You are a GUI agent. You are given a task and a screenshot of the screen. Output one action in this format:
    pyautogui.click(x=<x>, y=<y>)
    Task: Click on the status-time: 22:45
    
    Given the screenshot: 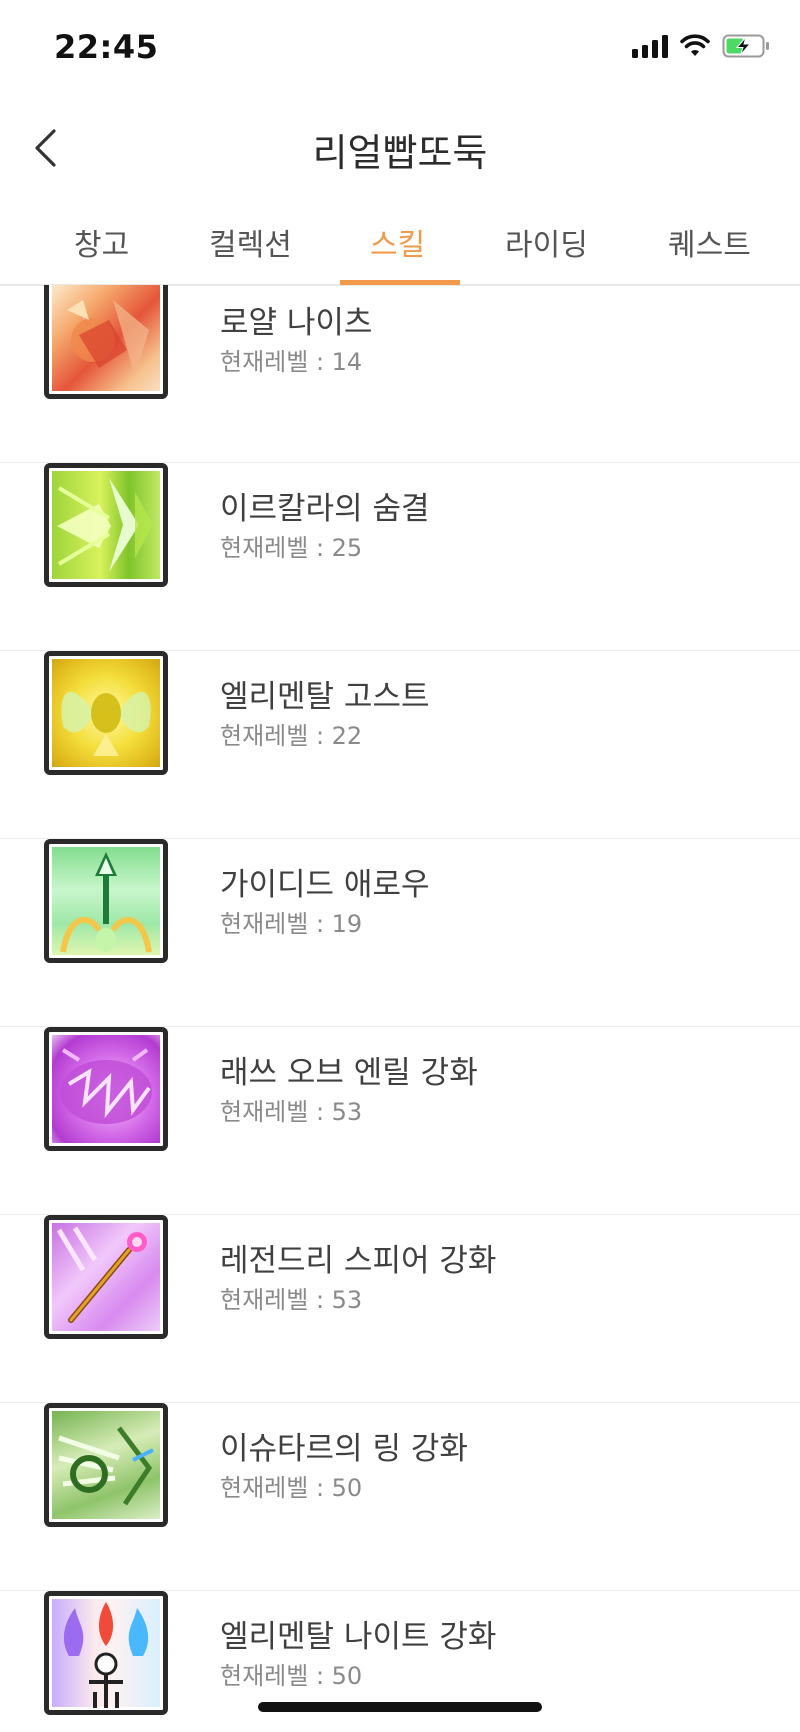 What is the action you would take?
    pyautogui.click(x=106, y=47)
    